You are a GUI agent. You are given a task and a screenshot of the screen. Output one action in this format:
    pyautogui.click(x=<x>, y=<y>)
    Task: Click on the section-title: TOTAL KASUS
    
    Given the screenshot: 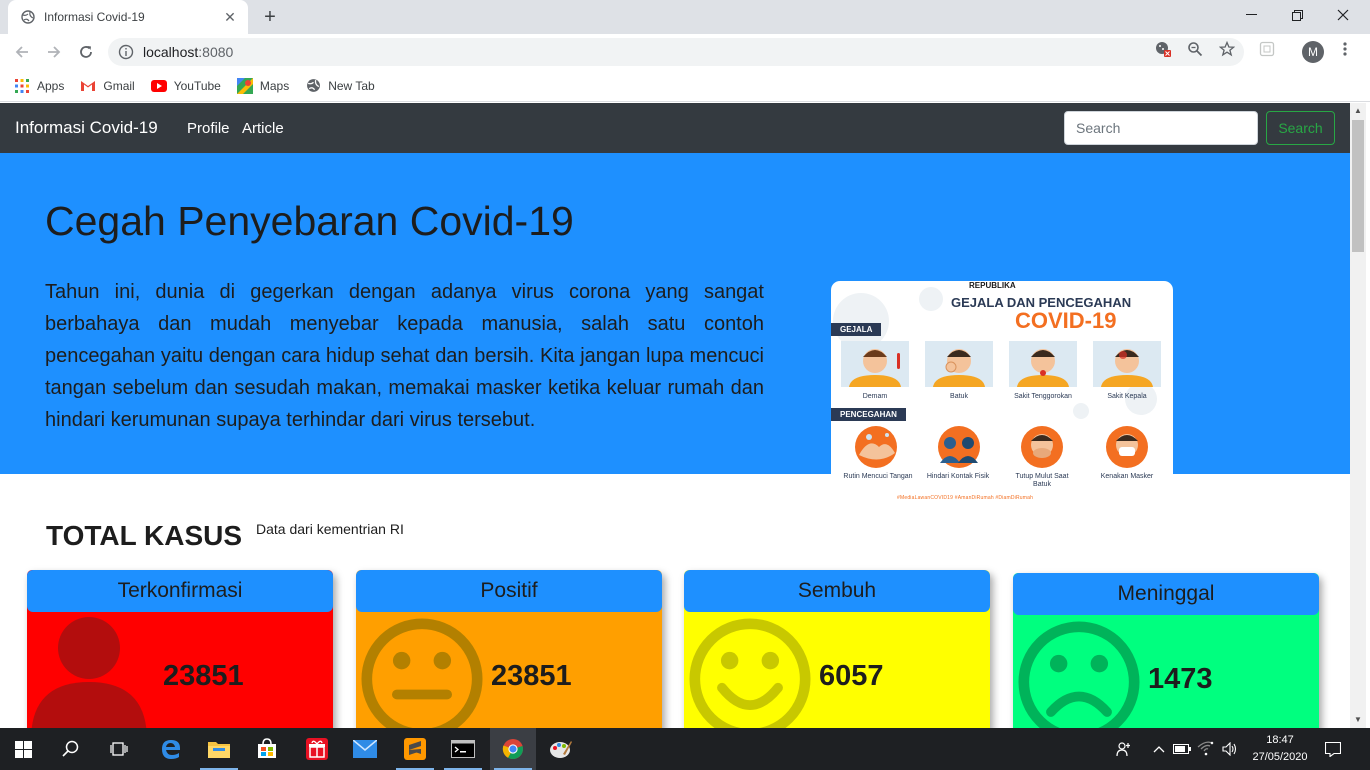 What is the action you would take?
    pyautogui.click(x=144, y=535)
    